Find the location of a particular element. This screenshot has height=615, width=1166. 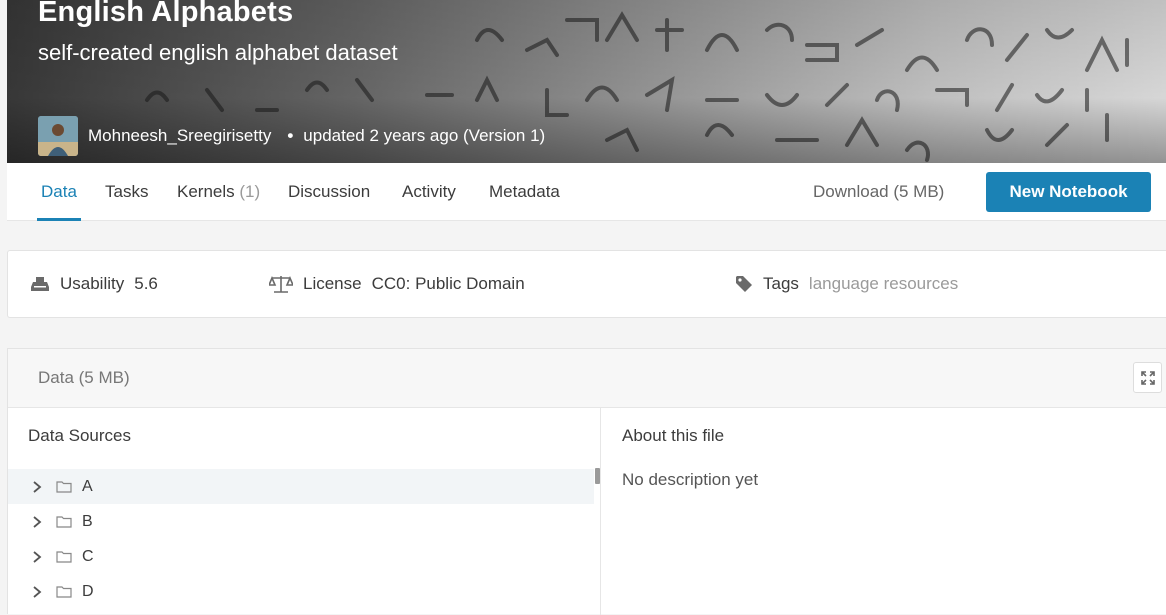

dashboard-icon is located at coordinates (40, 284).